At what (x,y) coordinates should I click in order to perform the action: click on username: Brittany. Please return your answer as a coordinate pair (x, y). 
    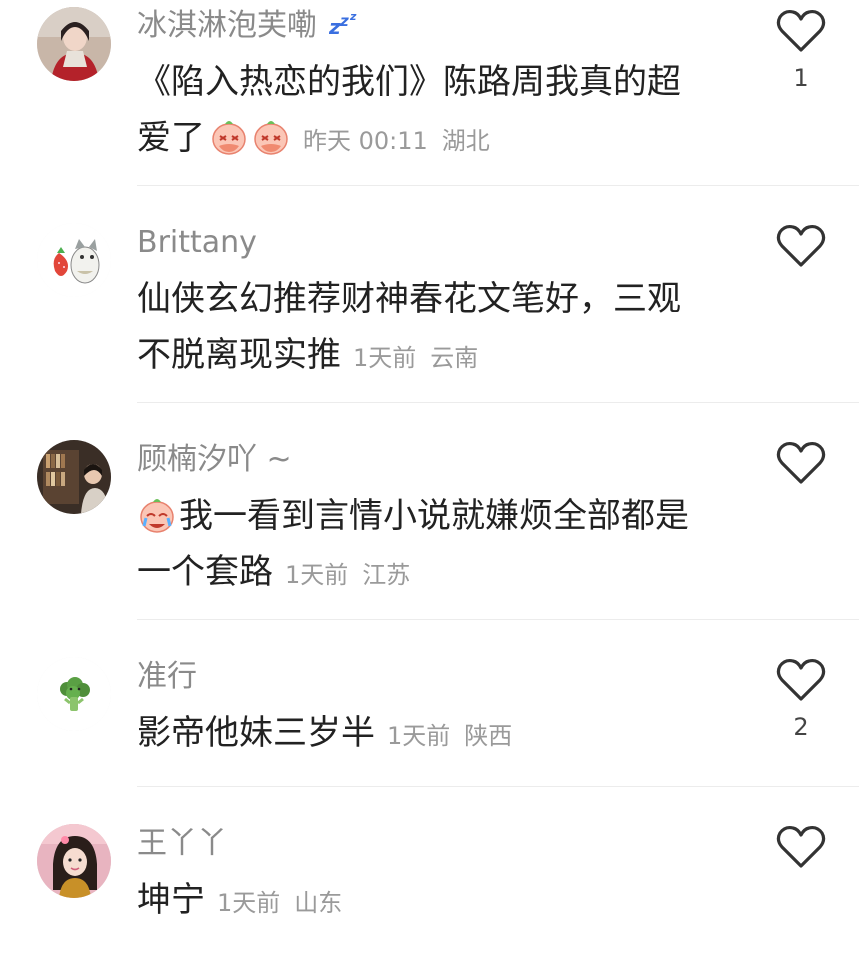
    Looking at the image, I should click on (197, 243).